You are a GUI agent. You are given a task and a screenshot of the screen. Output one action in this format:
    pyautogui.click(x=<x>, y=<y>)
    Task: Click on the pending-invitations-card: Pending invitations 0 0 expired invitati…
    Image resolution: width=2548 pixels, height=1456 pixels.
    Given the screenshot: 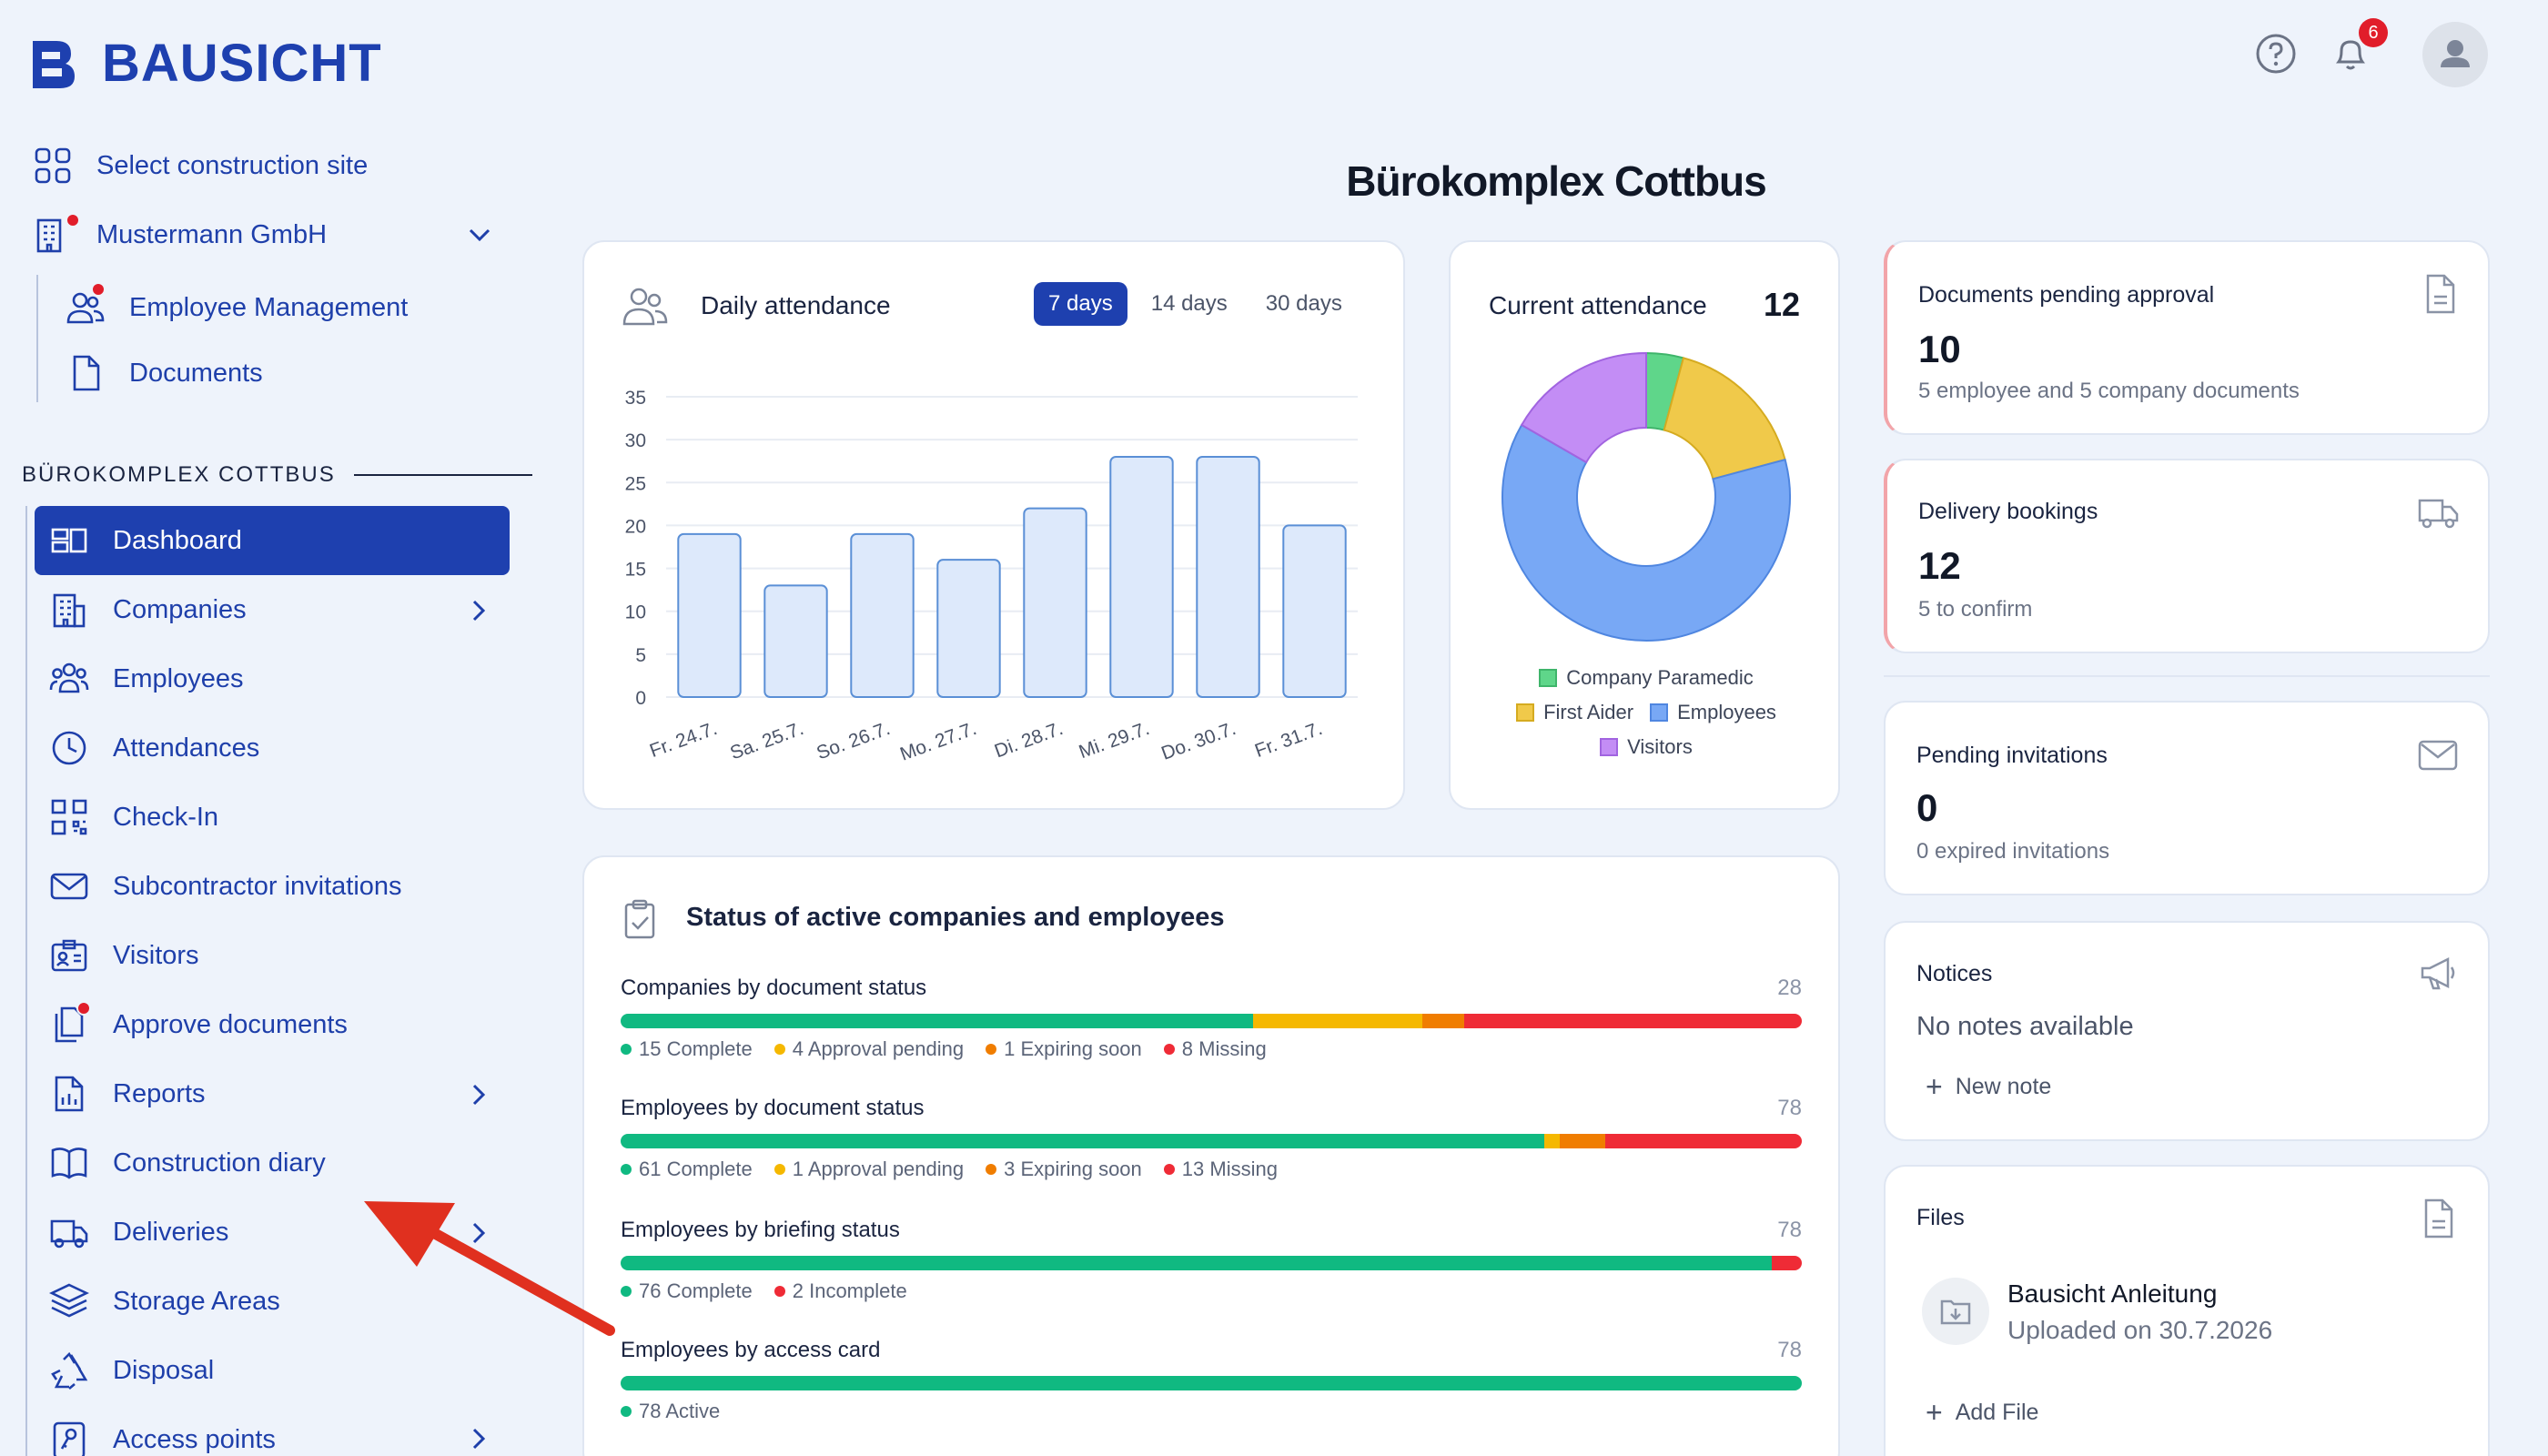 What is the action you would take?
    pyautogui.click(x=2187, y=798)
    